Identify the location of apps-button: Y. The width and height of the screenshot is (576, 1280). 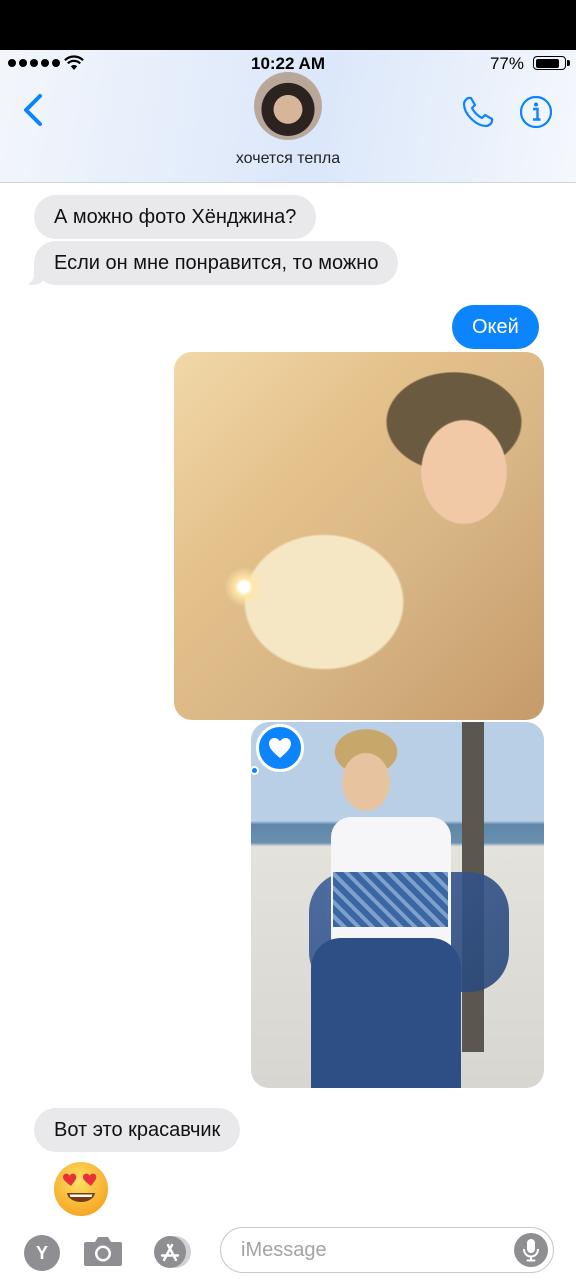
(42, 1253).